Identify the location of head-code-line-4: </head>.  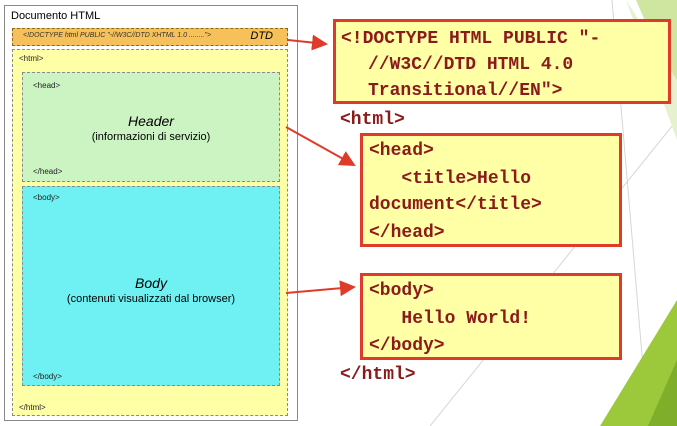
(407, 233).